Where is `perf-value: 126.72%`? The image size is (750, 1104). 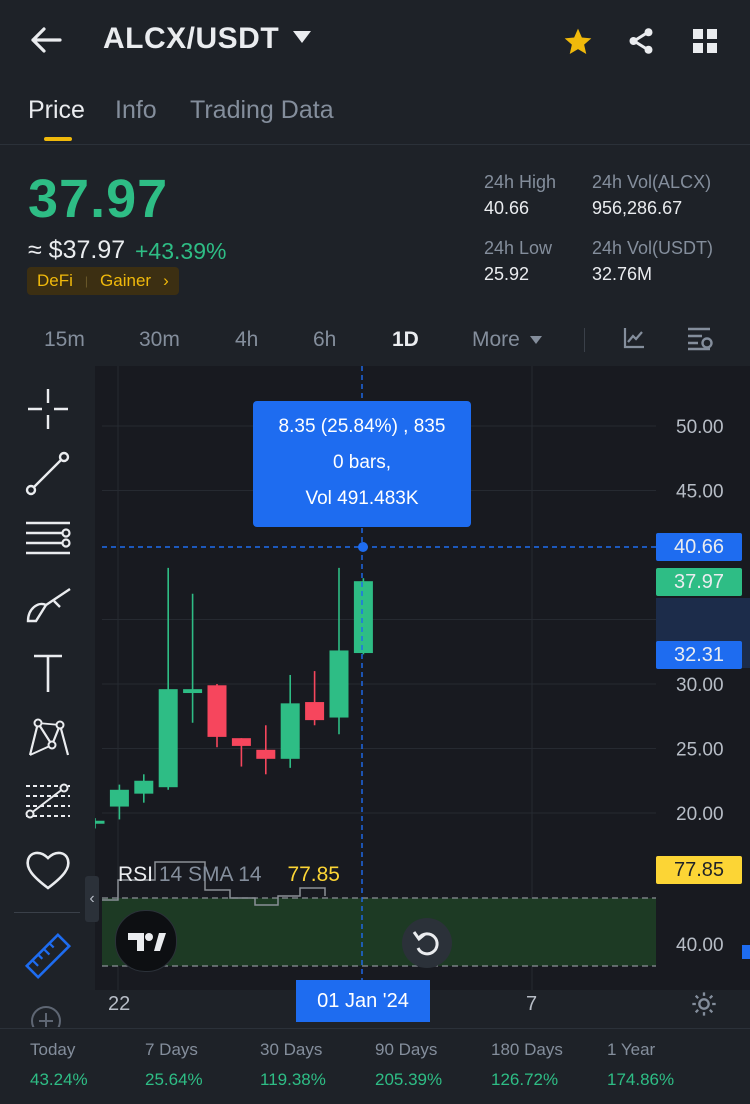 perf-value: 126.72% is located at coordinates (525, 1079).